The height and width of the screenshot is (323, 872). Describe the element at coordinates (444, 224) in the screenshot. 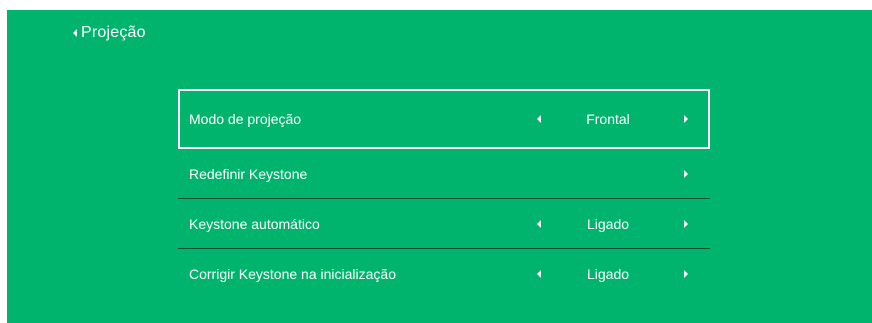

I see `menu-item-auto-keystone: Keystone automático Ligado` at that location.